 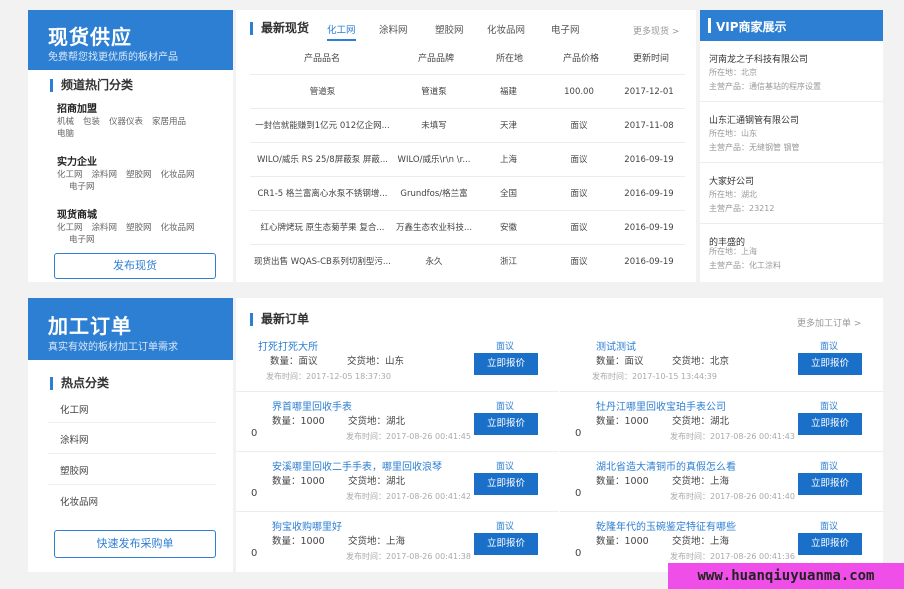 I want to click on order-title: 安溪哪里回收二手手表，哪里回收浪琴, so click(x=357, y=465).